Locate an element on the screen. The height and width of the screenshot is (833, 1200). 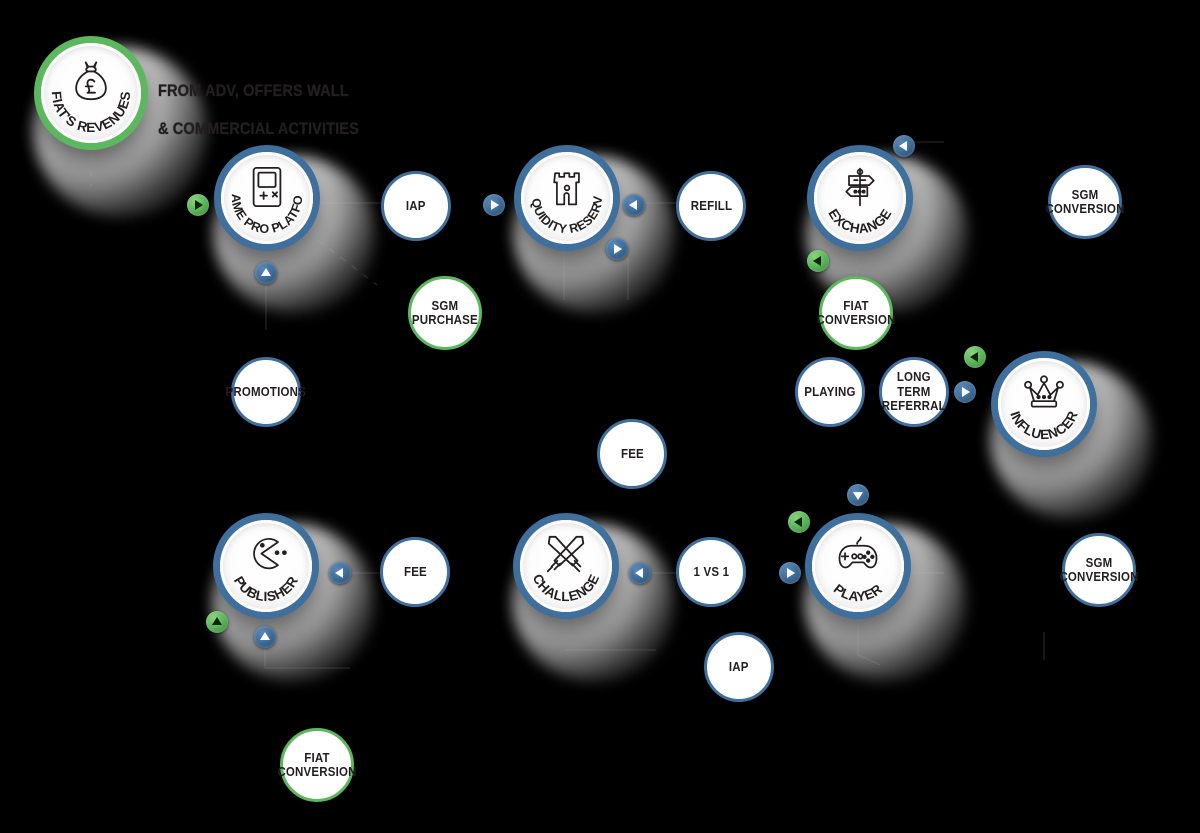
hub-node-face: INFLUENCER is located at coordinates (1044, 404).